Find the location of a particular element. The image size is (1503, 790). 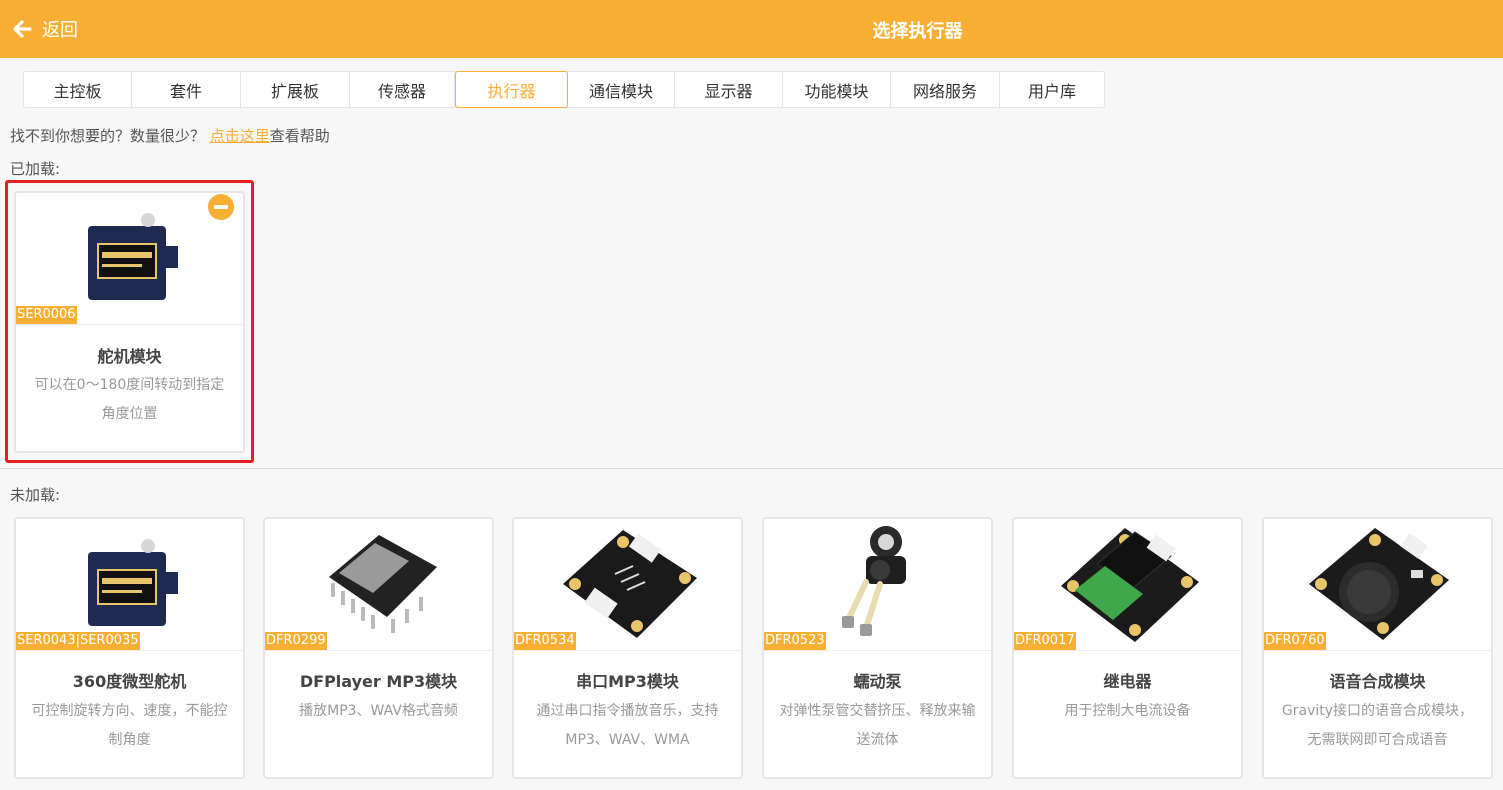

loaded-section-label: 已加载: is located at coordinates (35, 169).